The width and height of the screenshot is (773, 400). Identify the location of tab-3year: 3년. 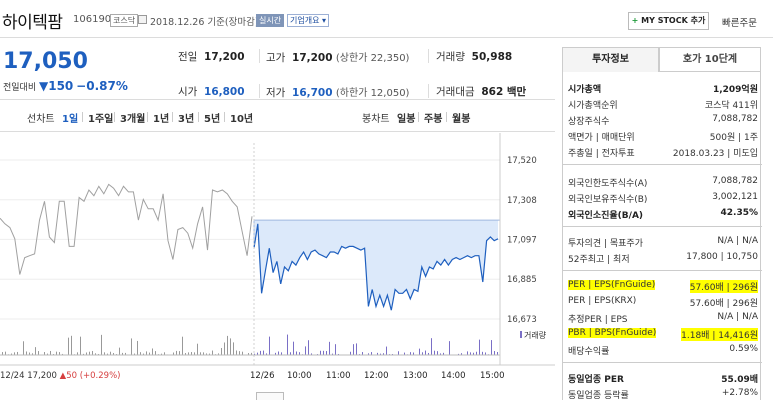
(186, 117).